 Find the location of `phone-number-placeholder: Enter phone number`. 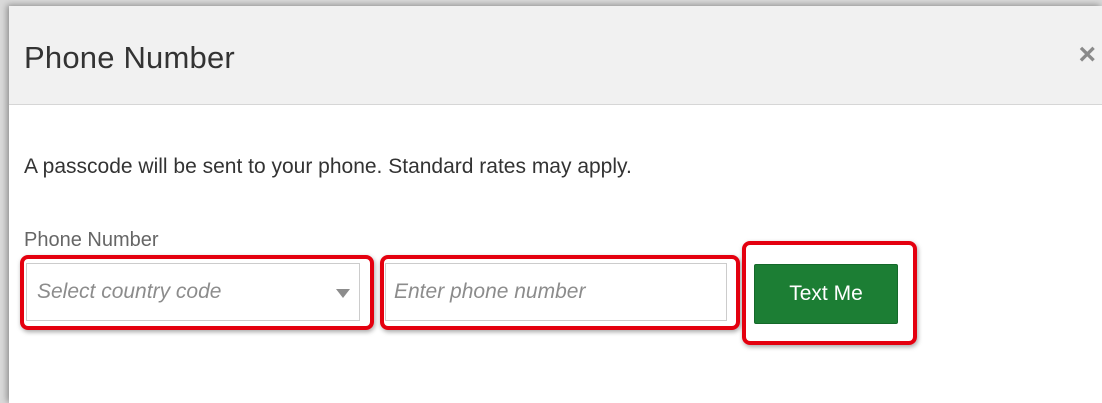

phone-number-placeholder: Enter phone number is located at coordinates (490, 291).